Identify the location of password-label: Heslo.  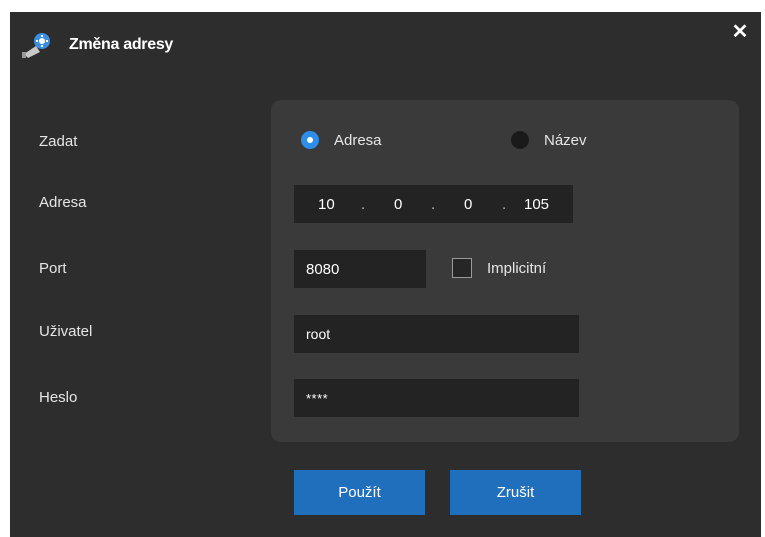
(58, 397).